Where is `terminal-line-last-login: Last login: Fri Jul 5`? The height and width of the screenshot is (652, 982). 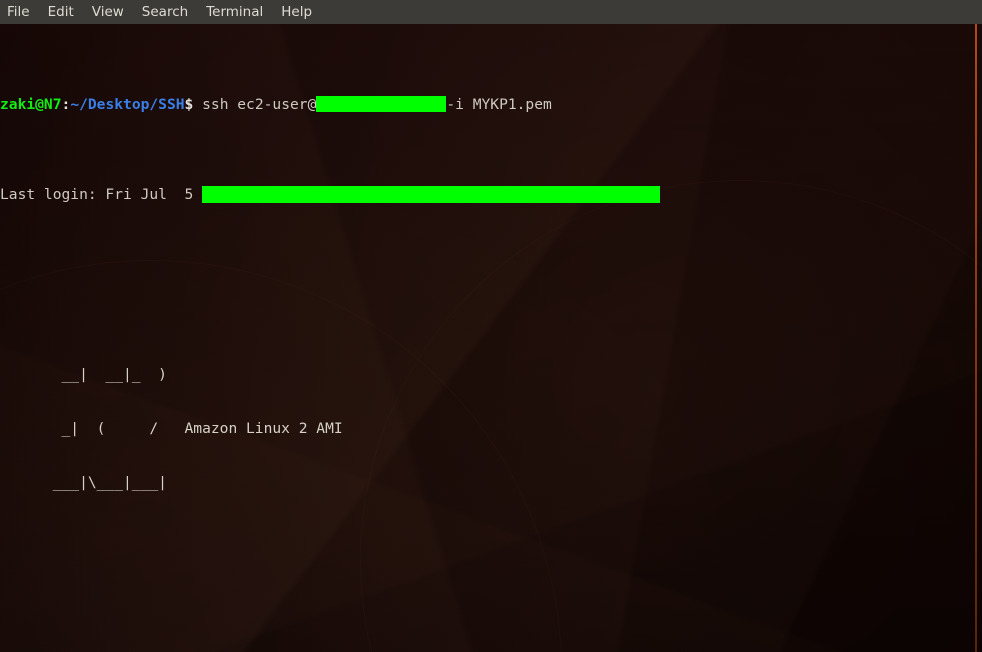
terminal-line-last-login: Last login: Fri Jul 5 is located at coordinates (491, 195).